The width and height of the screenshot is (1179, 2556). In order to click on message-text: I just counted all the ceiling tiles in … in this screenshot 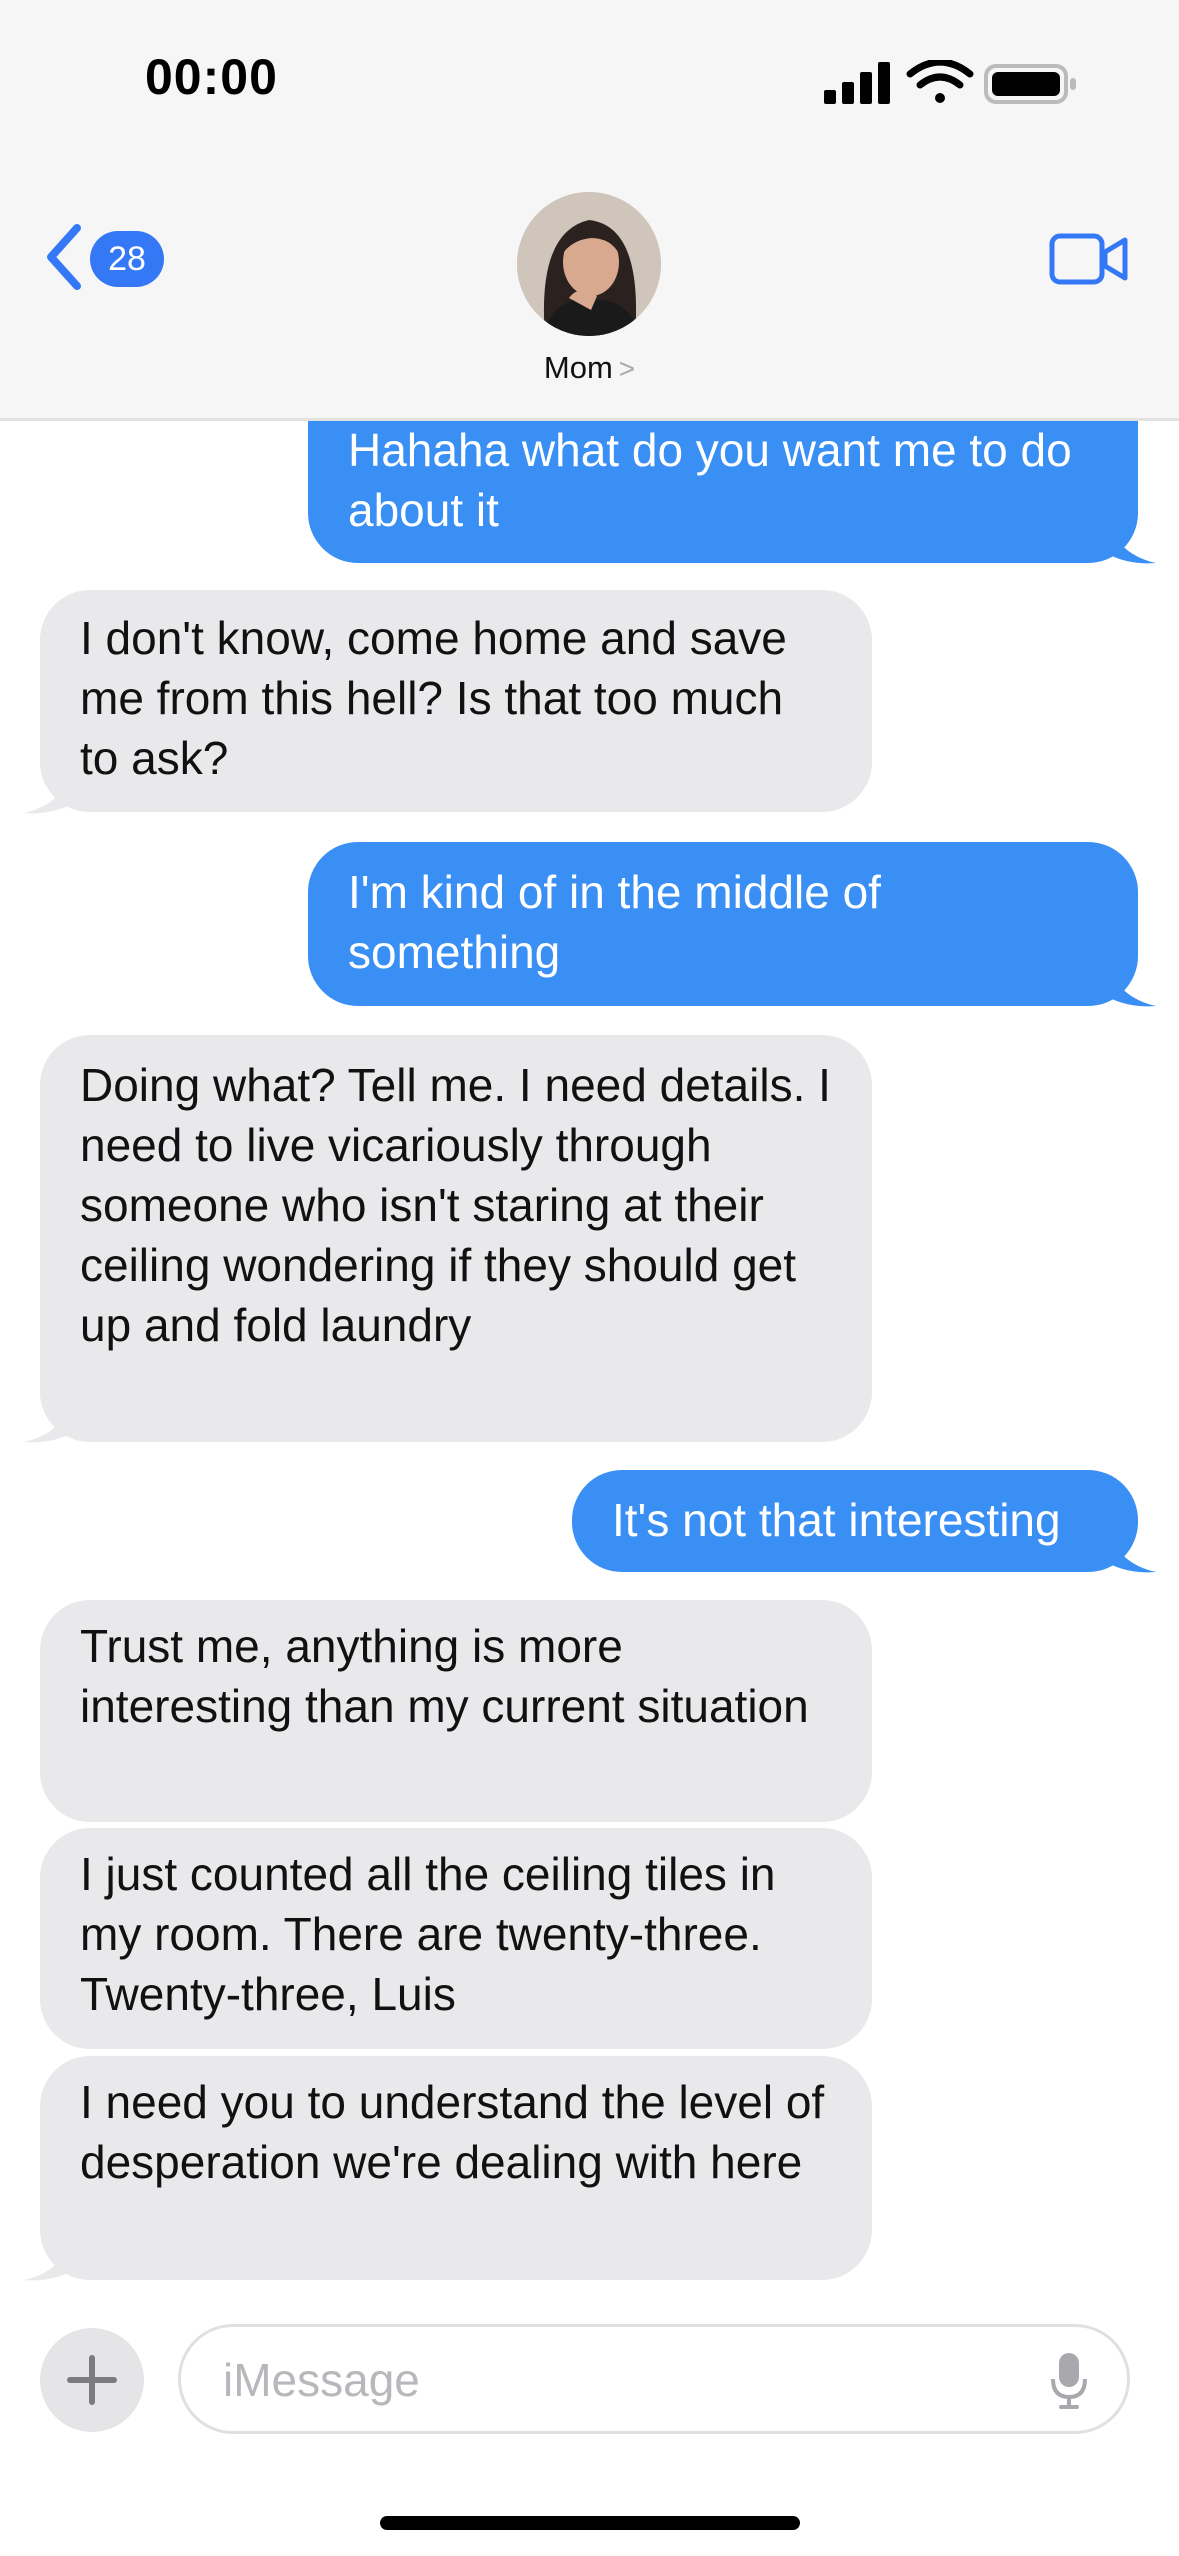, I will do `click(428, 1934)`.